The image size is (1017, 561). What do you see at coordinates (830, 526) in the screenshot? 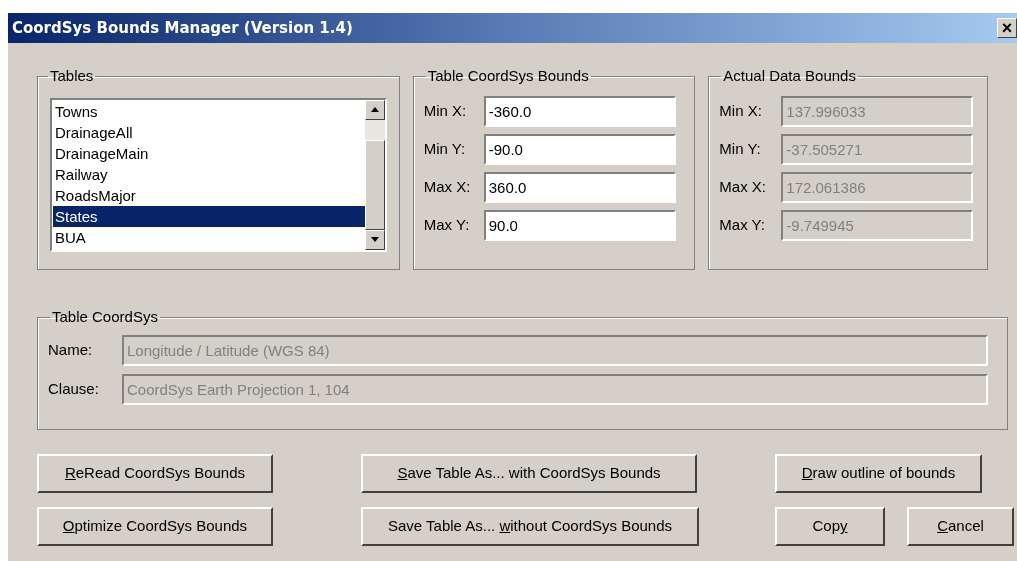
I see `dialog-button: Copy` at bounding box center [830, 526].